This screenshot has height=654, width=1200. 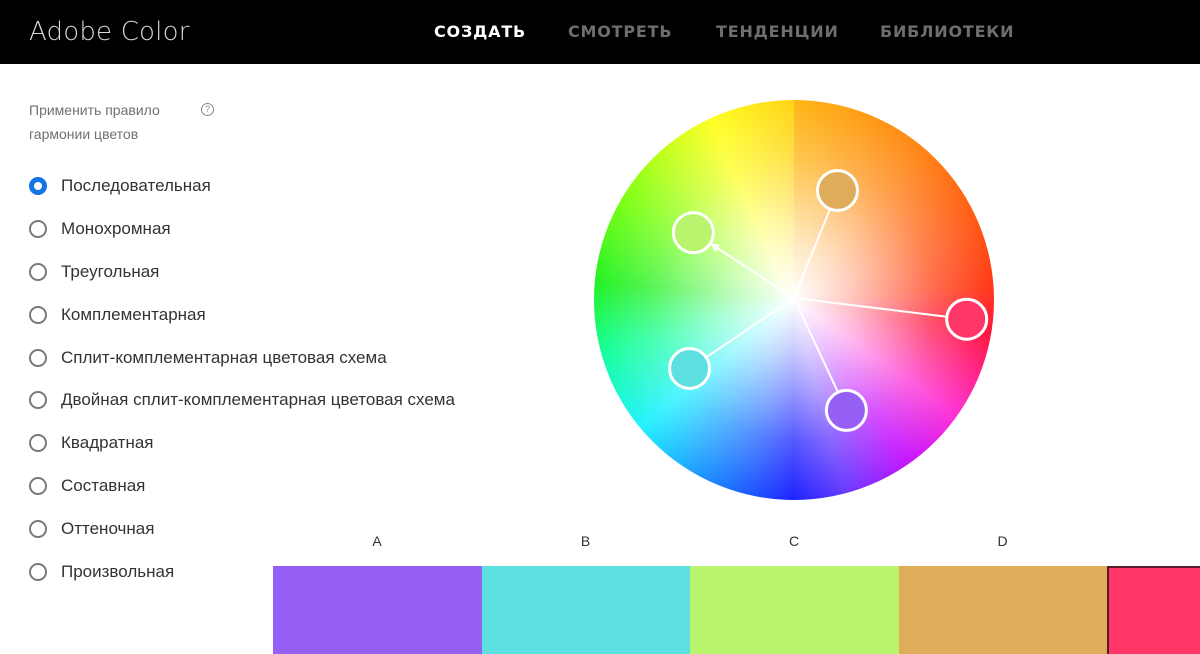 What do you see at coordinates (108, 528) in the screenshot?
I see `rule-label: Оттеночная` at bounding box center [108, 528].